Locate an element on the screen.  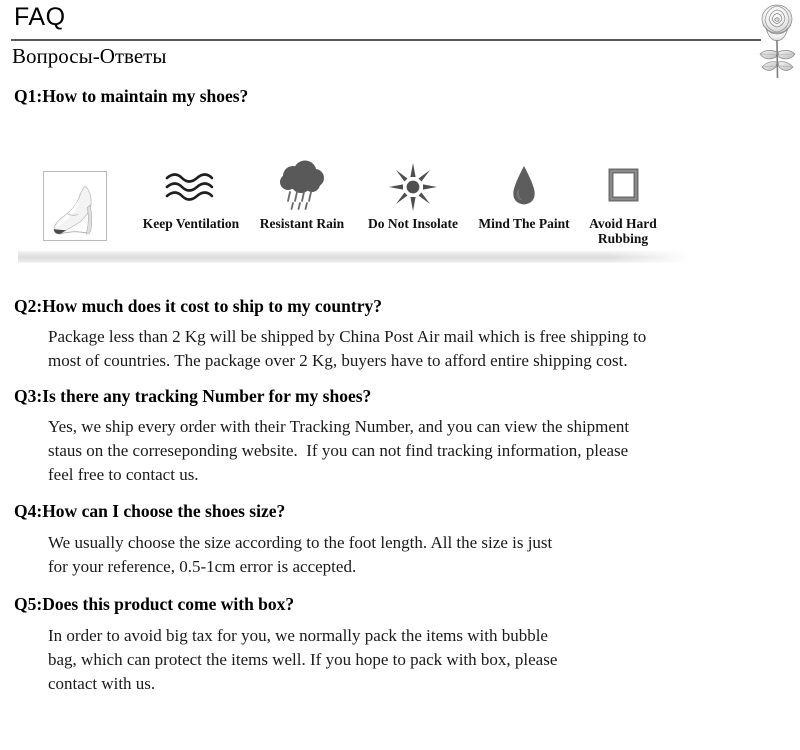
section-divider-band is located at coordinates (354, 256).